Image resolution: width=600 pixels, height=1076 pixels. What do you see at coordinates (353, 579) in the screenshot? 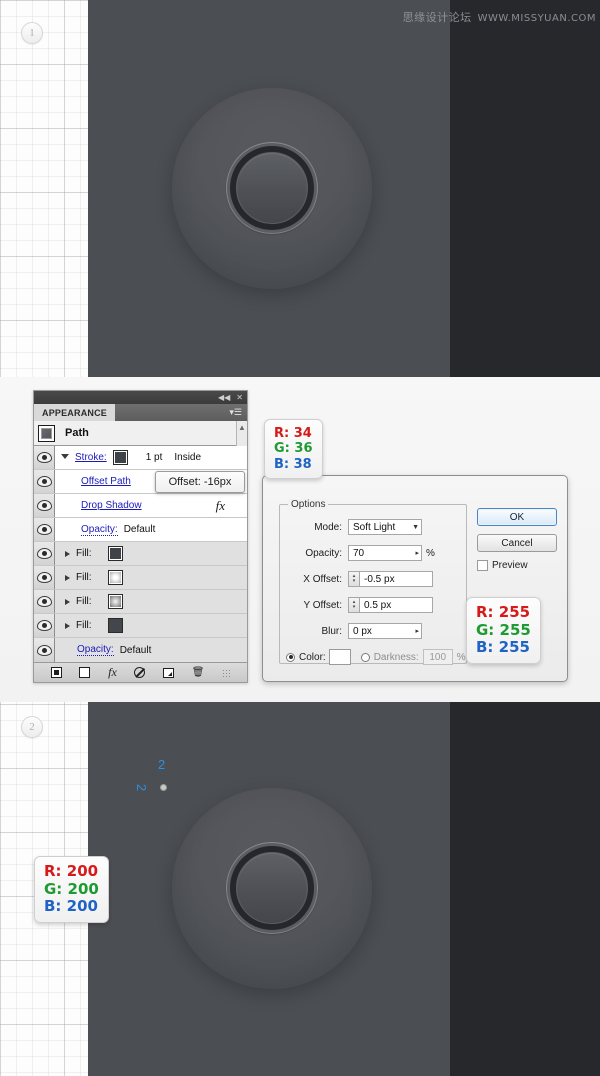
I see `x-offset-stepper: ▴ ▾` at bounding box center [353, 579].